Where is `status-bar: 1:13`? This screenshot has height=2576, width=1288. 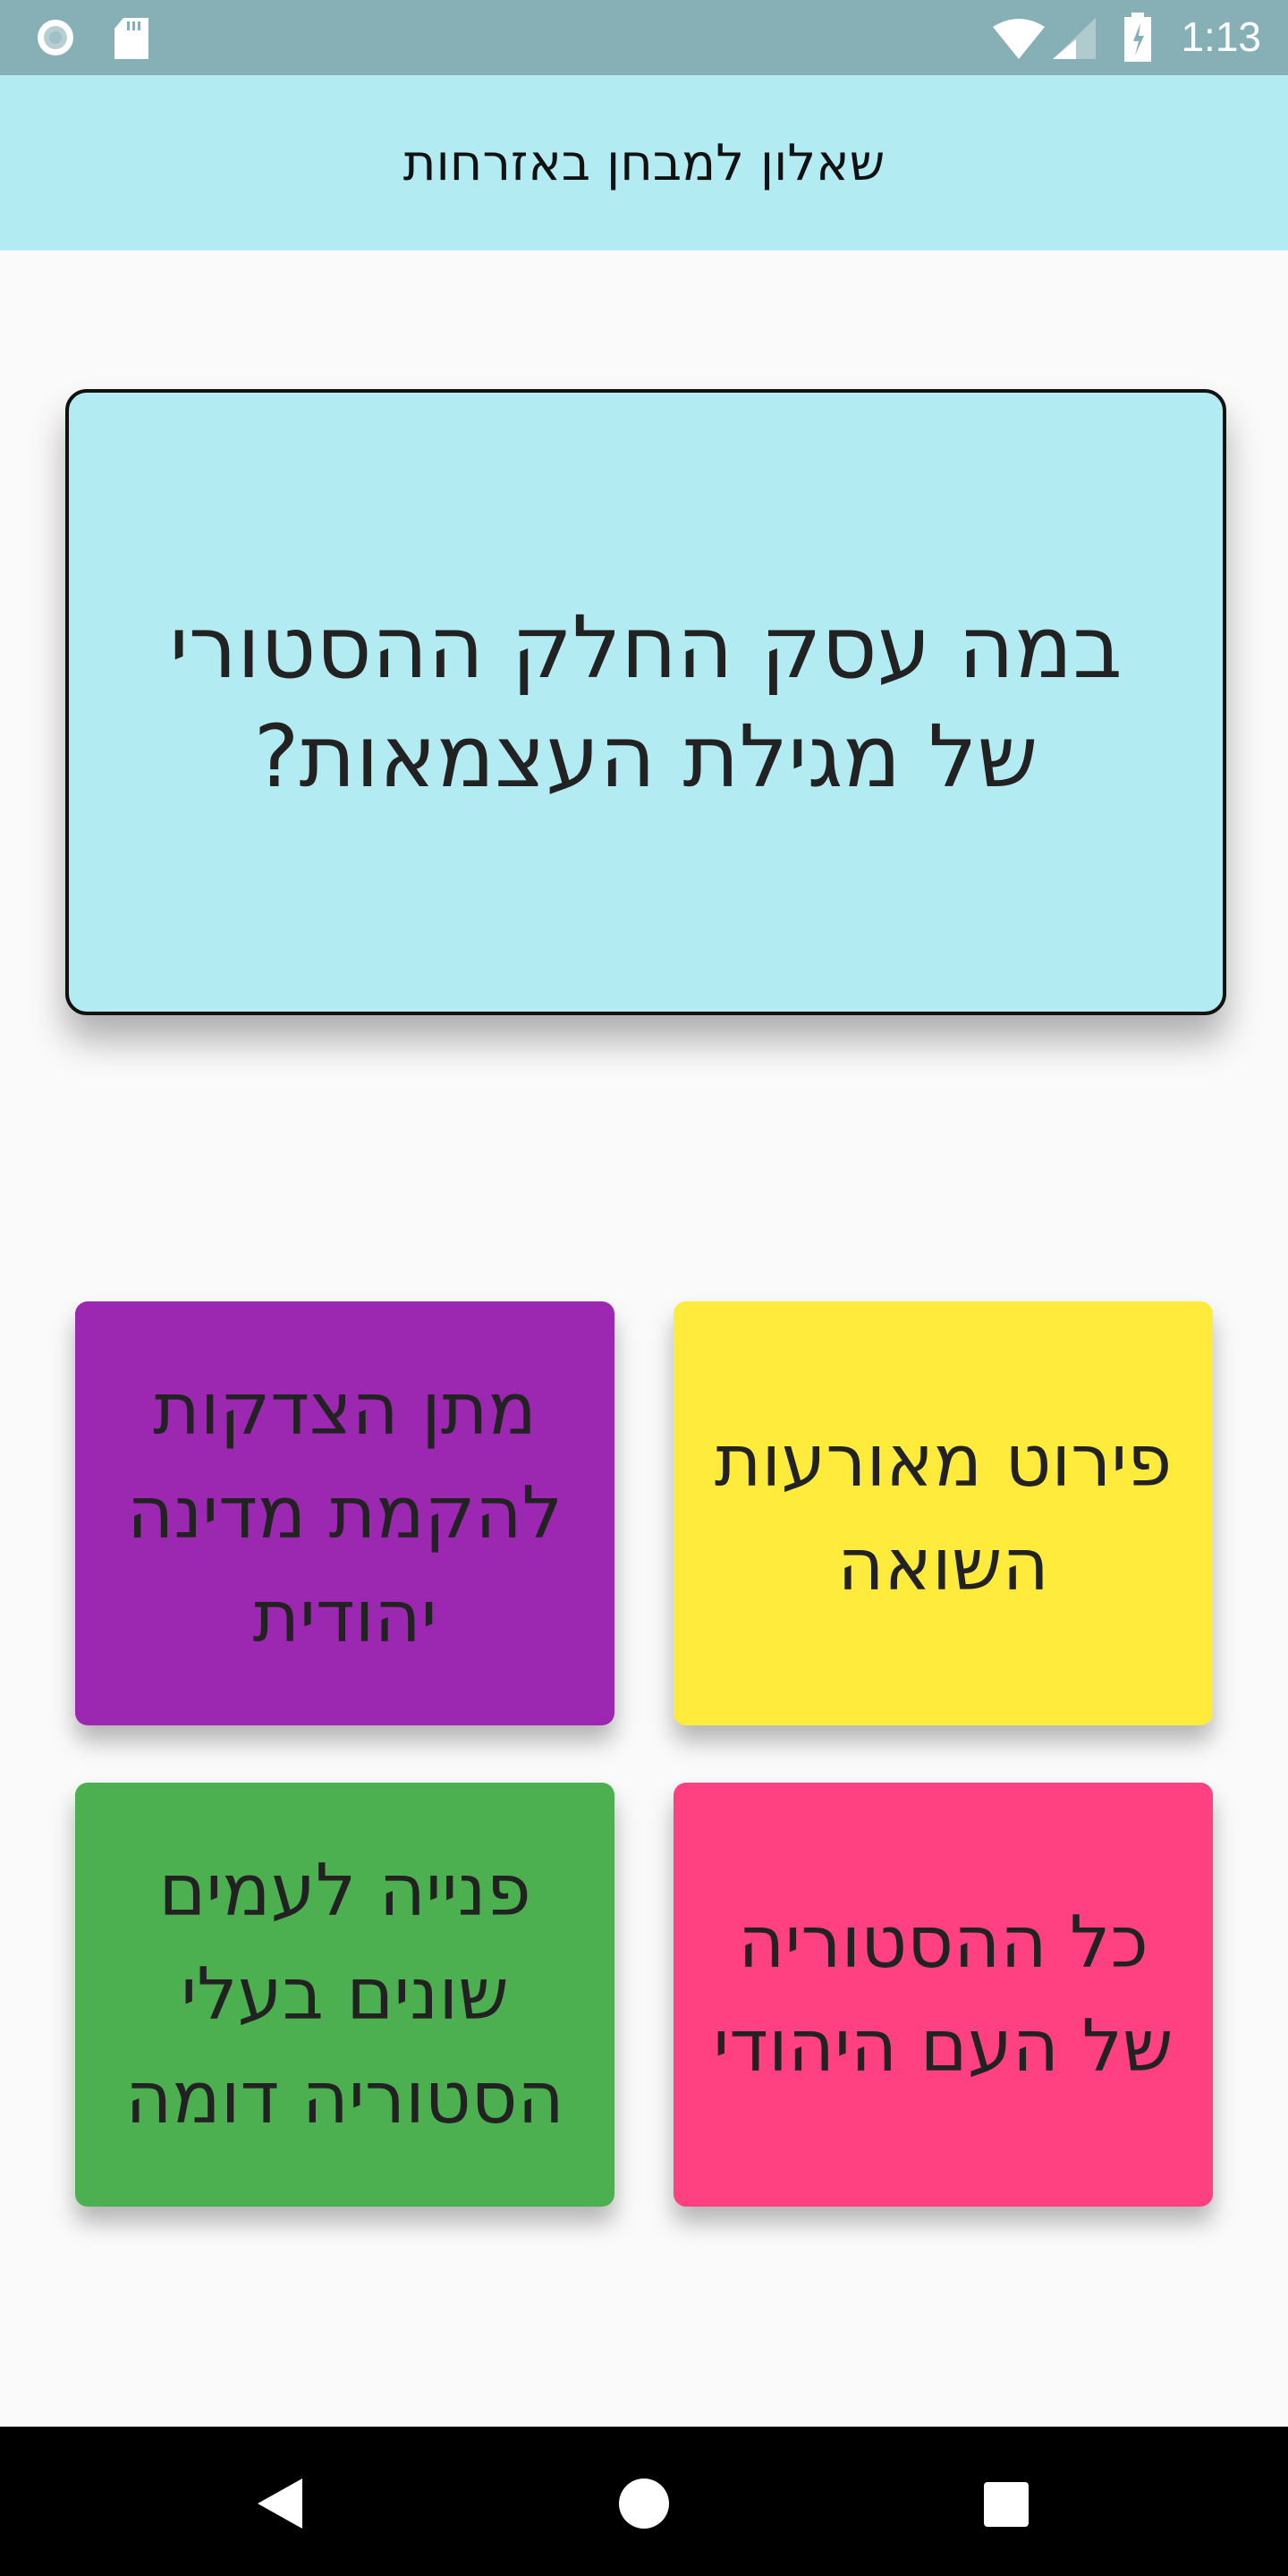 status-bar: 1:13 is located at coordinates (644, 37).